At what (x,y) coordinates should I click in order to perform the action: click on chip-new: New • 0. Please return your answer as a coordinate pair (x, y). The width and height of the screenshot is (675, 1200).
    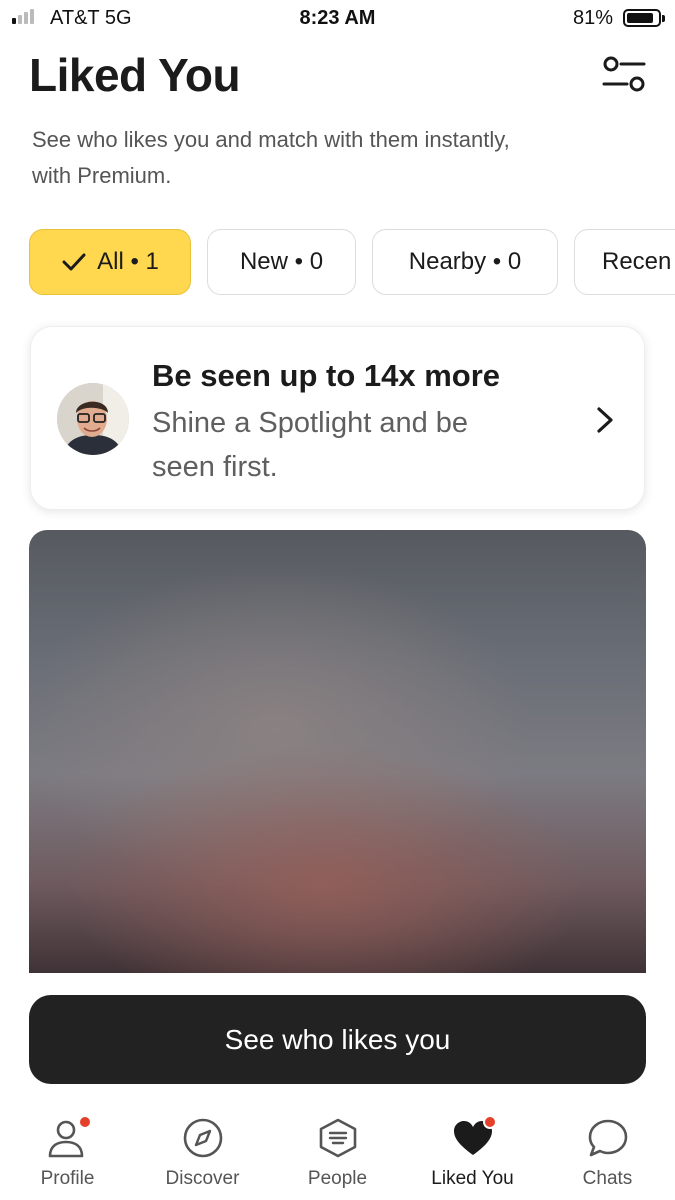
    Looking at the image, I should click on (281, 262).